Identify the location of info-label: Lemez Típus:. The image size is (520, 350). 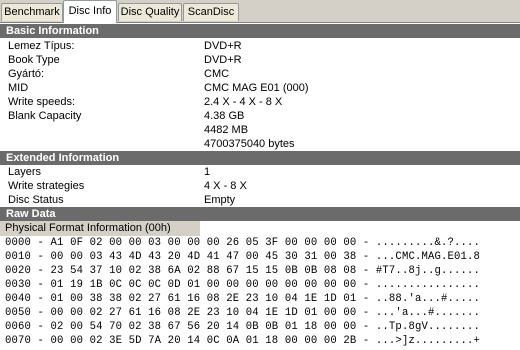
(41, 46).